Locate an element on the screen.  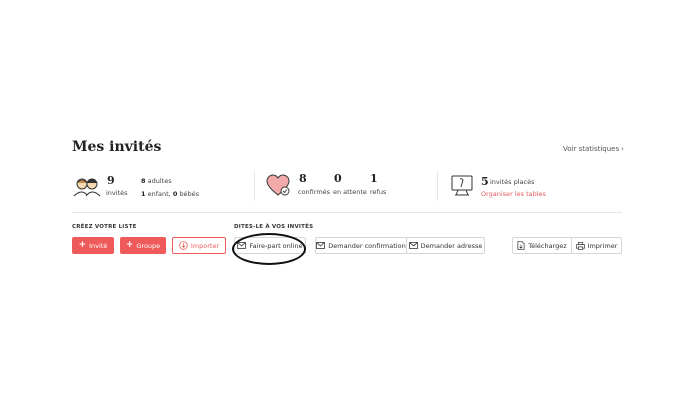
pending-label: en attente is located at coordinates (350, 192).